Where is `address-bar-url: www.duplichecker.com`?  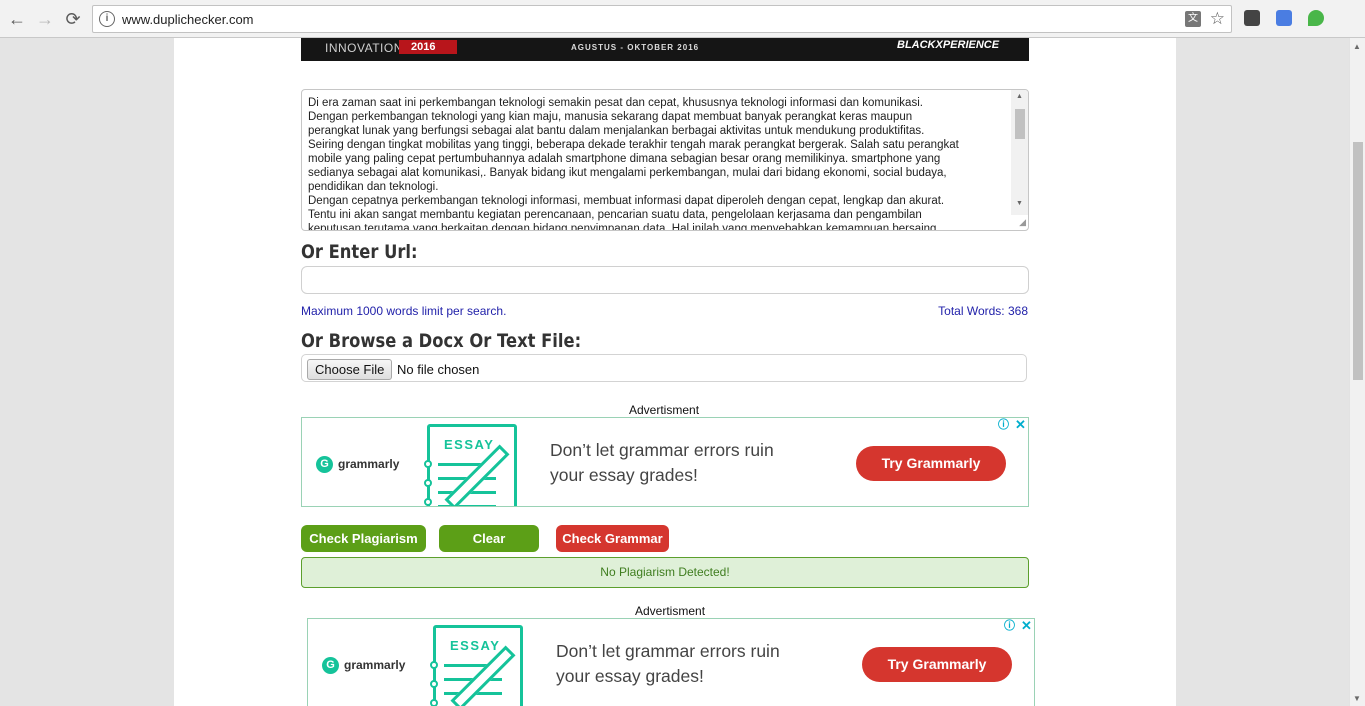 address-bar-url: www.duplichecker.com is located at coordinates (188, 19).